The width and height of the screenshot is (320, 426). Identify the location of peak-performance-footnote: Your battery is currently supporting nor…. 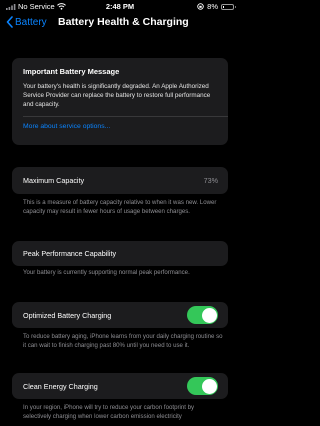
(106, 272).